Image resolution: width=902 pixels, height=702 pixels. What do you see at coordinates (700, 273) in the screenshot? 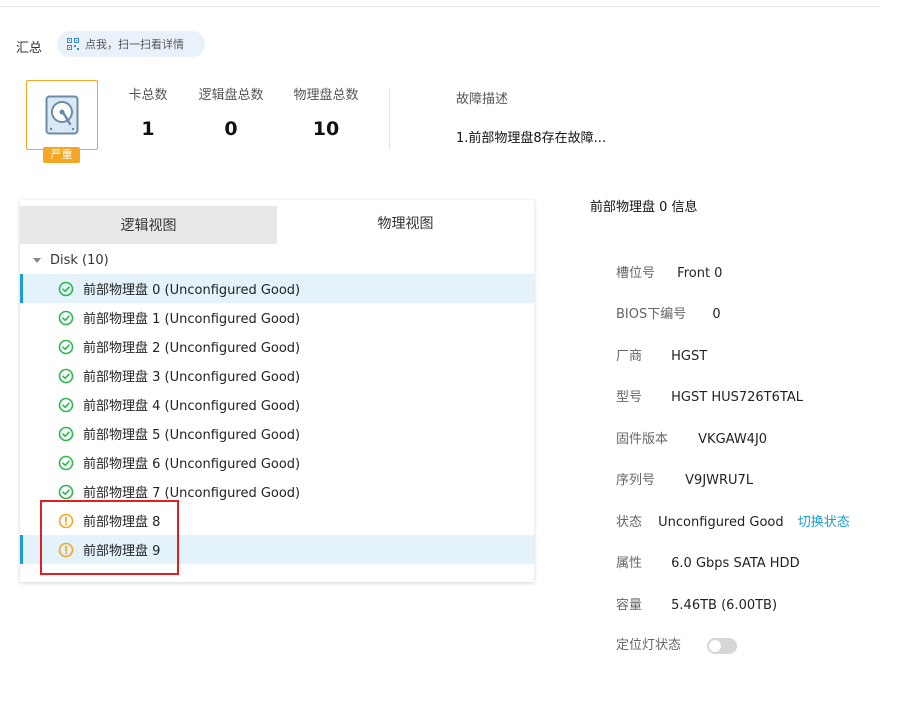
I see `info-value: Front 0` at bounding box center [700, 273].